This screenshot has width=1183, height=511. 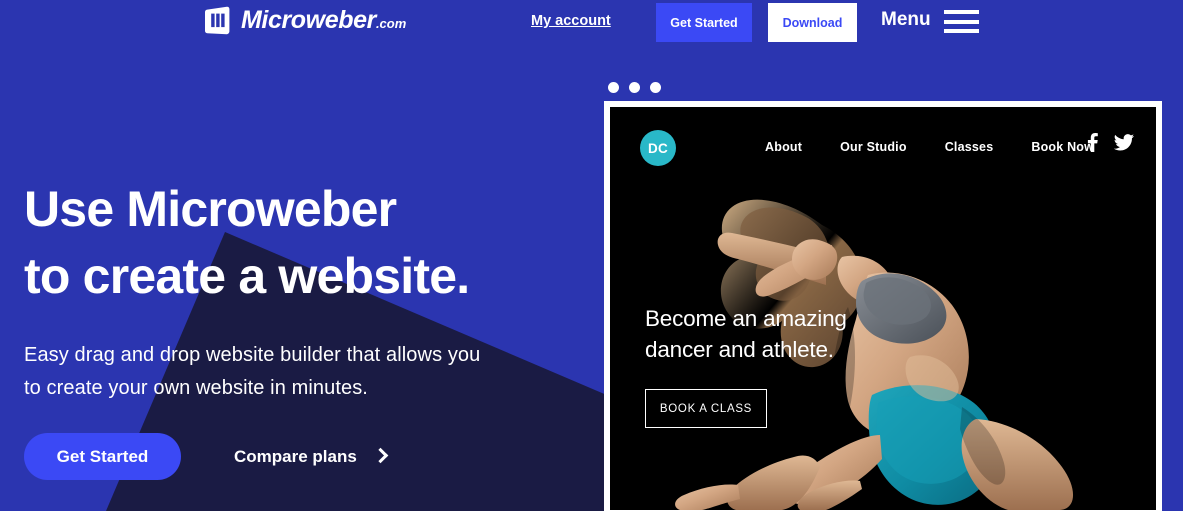 I want to click on preview-hero-title-line-1: Become an amazing, so click(x=746, y=318).